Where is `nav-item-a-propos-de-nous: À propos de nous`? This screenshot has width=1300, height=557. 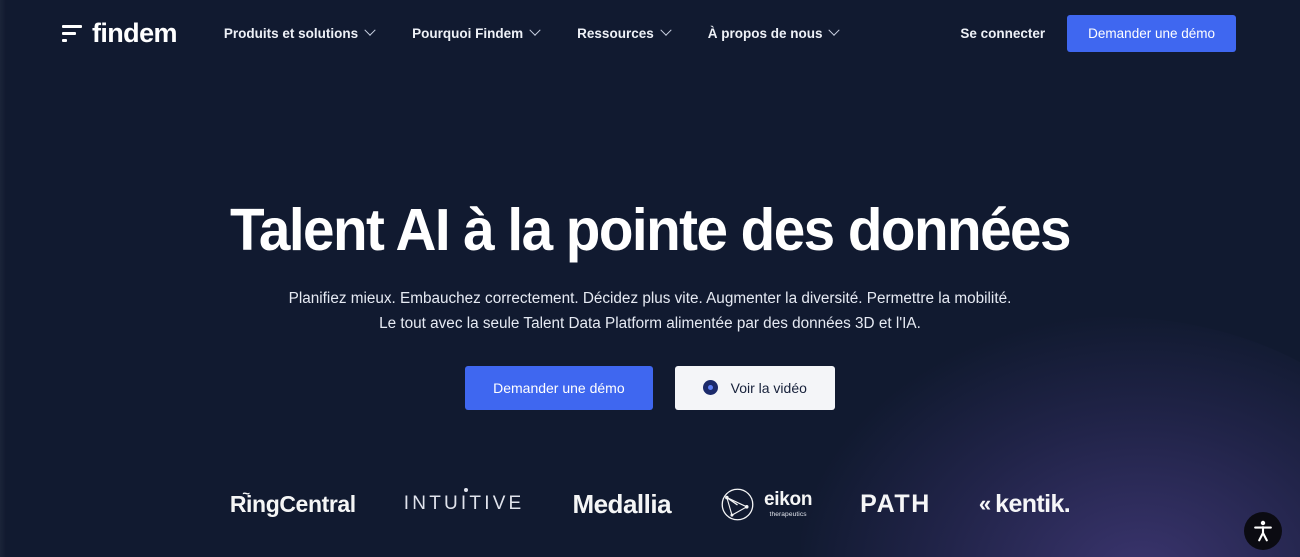
nav-item-a-propos-de-nous: À propos de nous is located at coordinates (773, 33).